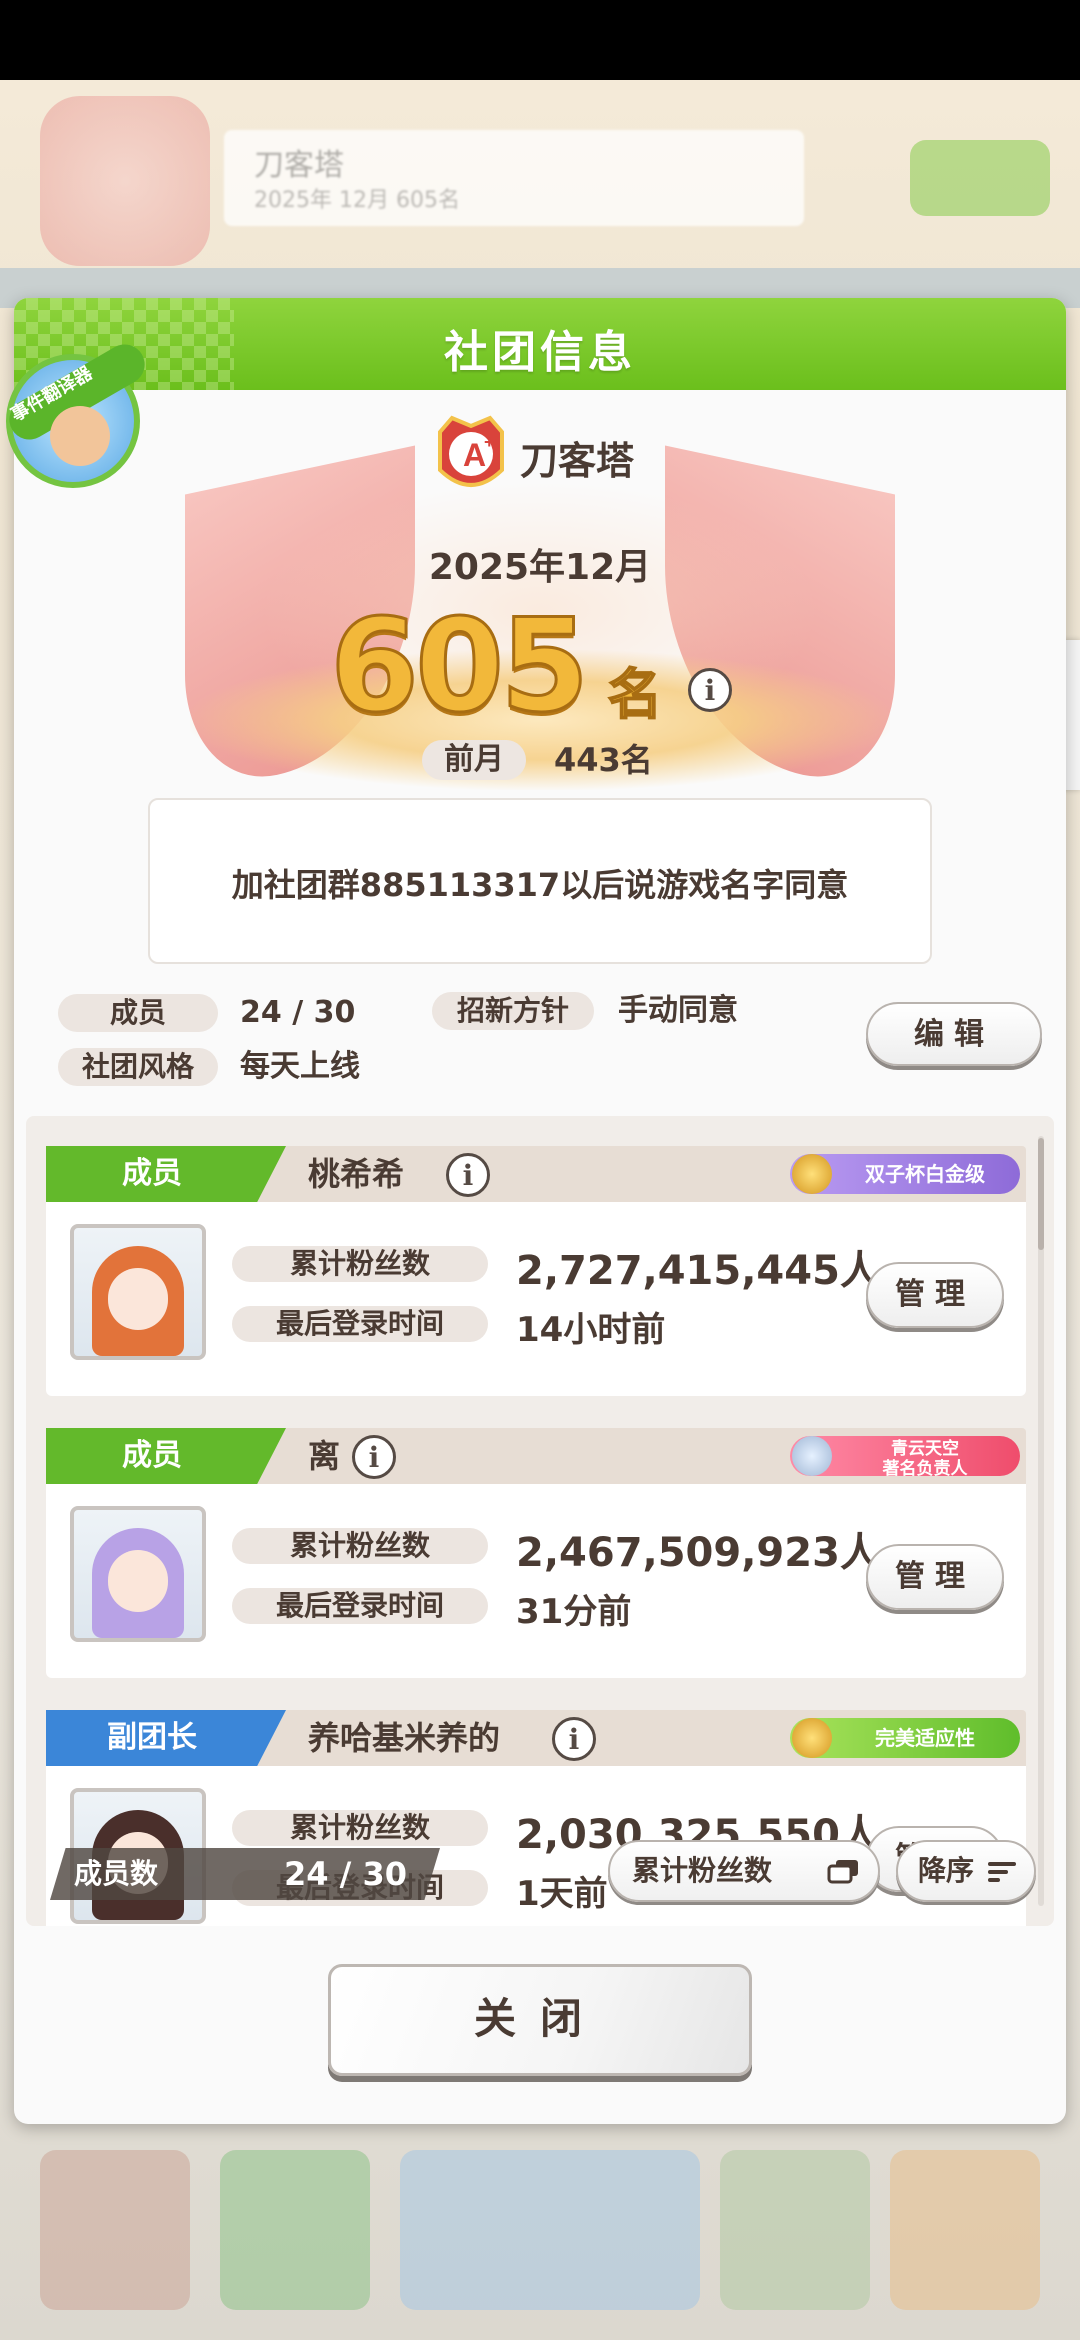 Image resolution: width=1080 pixels, height=2340 pixels. Describe the element at coordinates (404, 1738) in the screenshot. I see `member-name: 养哈基米养的` at that location.